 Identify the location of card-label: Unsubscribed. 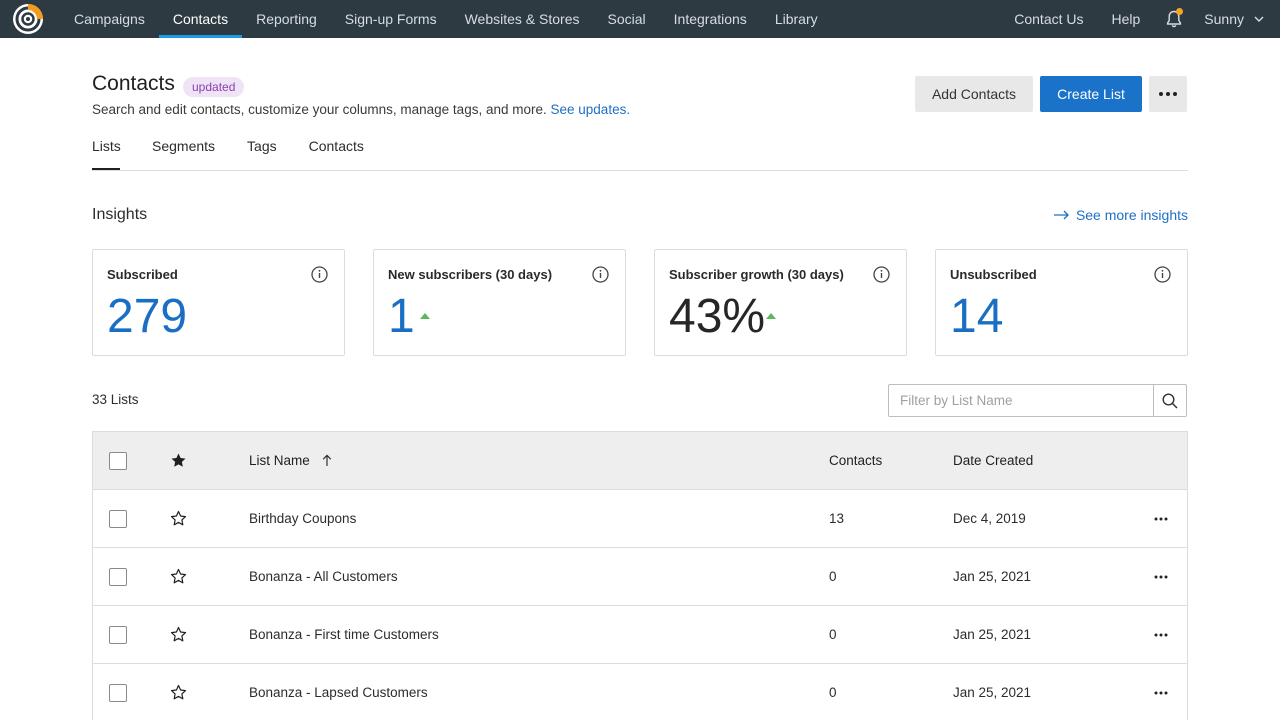
(993, 274).